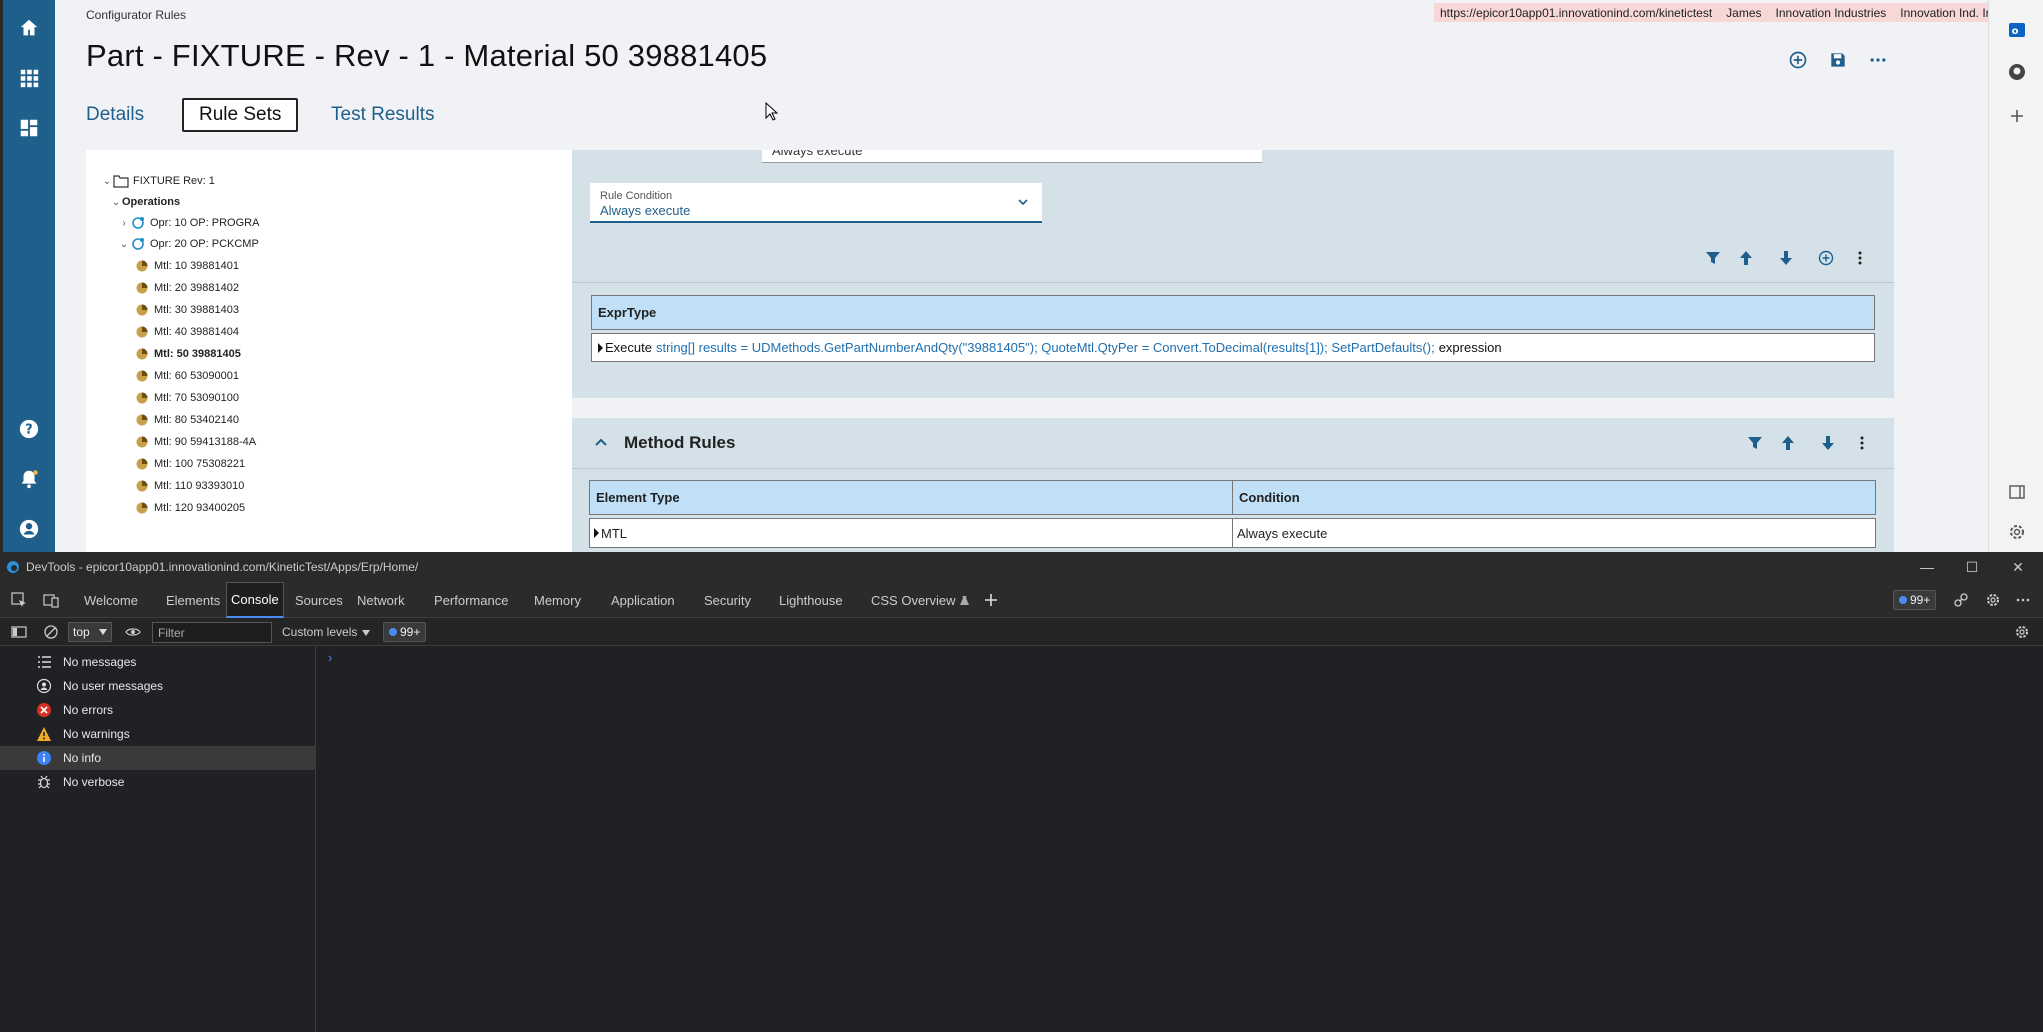  Describe the element at coordinates (133, 632) in the screenshot. I see `live-expression-eye-icon` at that location.